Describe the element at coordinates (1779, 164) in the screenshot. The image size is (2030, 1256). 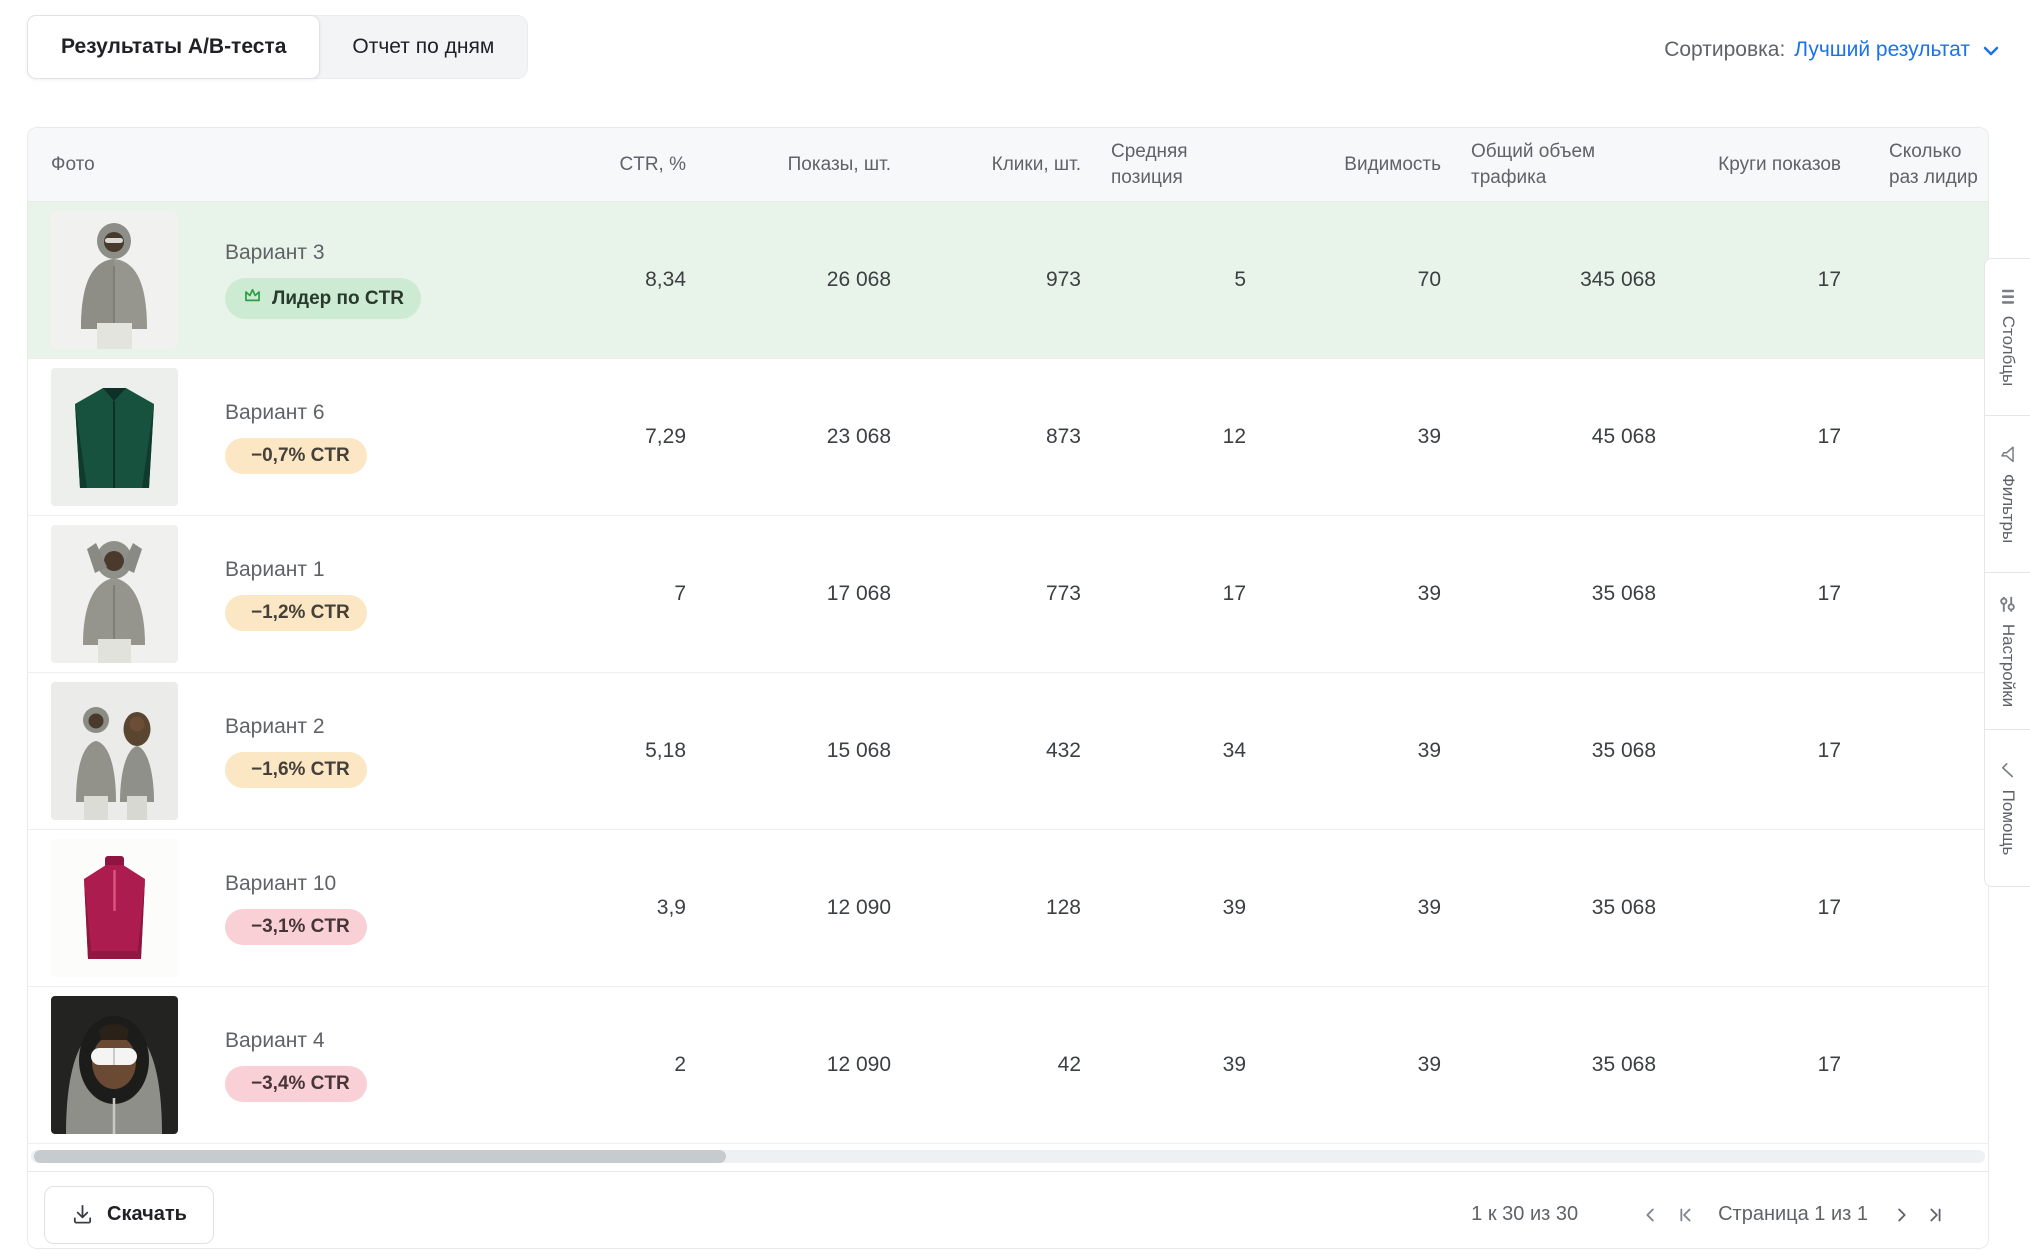
I see `col-header-rounds: Круги показов` at that location.